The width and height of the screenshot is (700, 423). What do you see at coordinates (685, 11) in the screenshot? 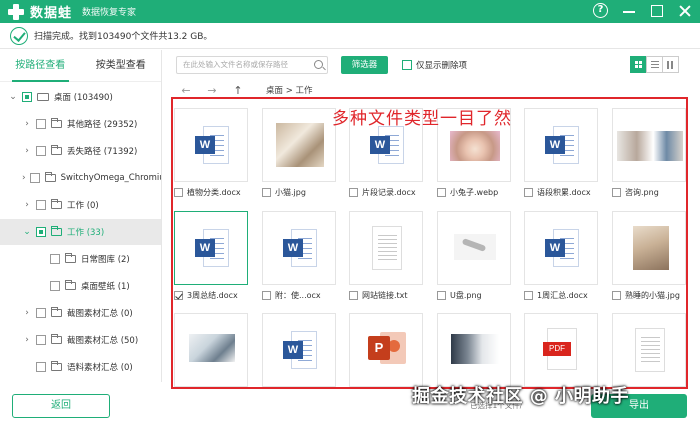
I see `close-icon` at bounding box center [685, 11].